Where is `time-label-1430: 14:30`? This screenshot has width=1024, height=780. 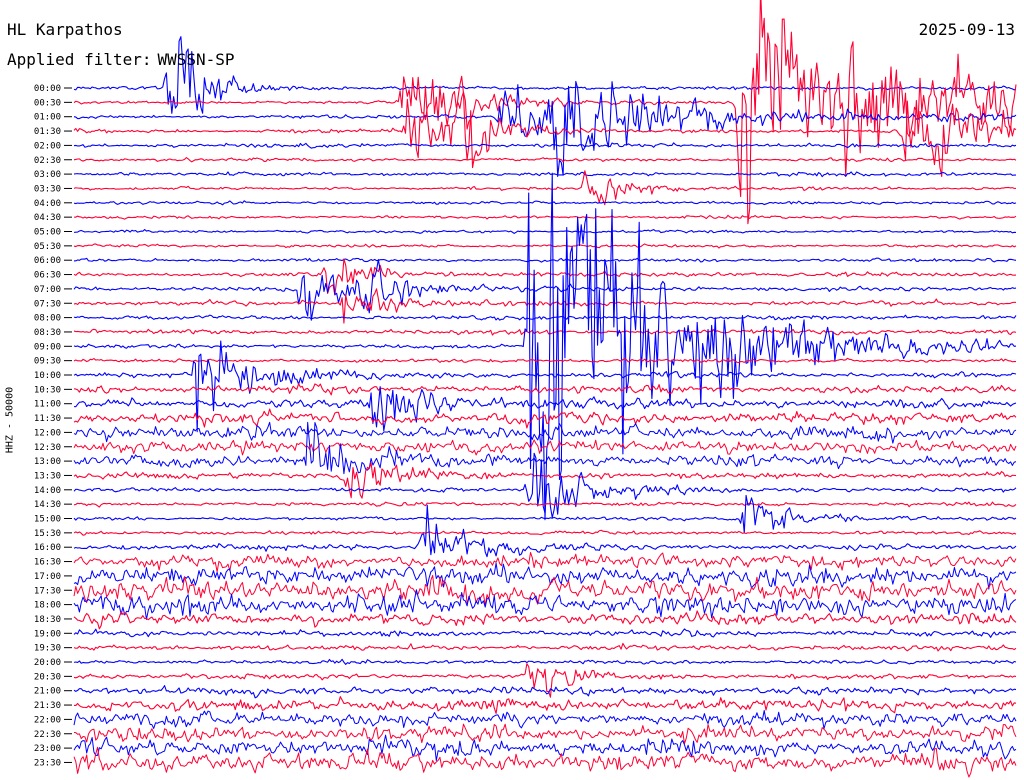 time-label-1430: 14:30 is located at coordinates (47, 505).